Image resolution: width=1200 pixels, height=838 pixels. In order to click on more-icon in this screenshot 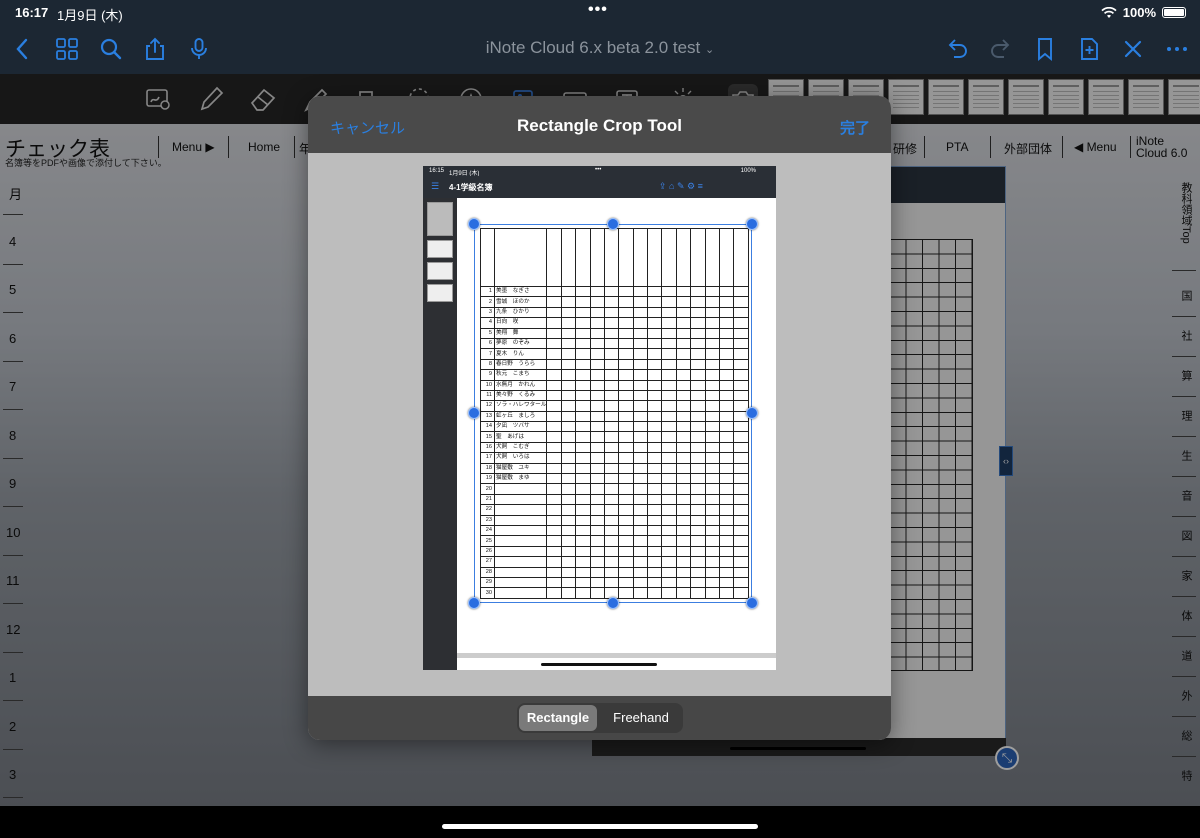, I will do `click(1177, 49)`.